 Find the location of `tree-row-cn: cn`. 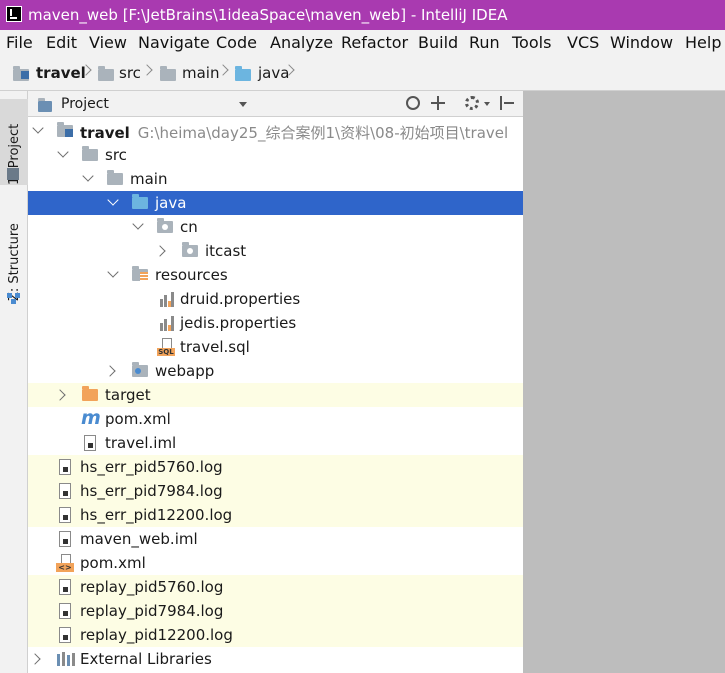

tree-row-cn: cn is located at coordinates (275, 227).